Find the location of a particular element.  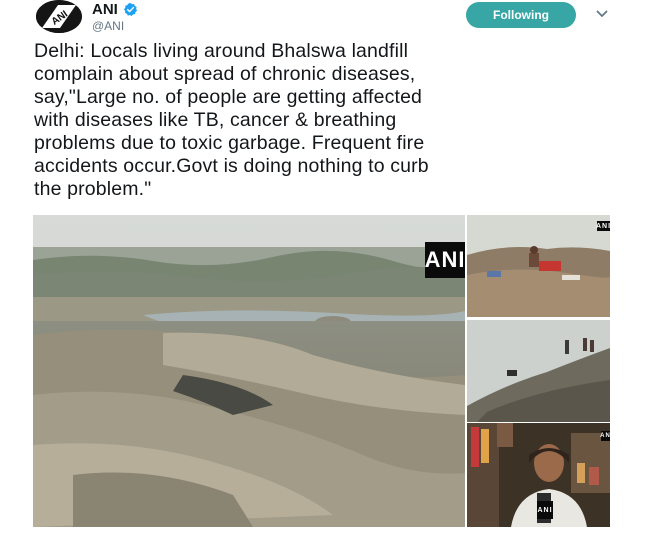

ani-watermark: AN is located at coordinates (605, 436).